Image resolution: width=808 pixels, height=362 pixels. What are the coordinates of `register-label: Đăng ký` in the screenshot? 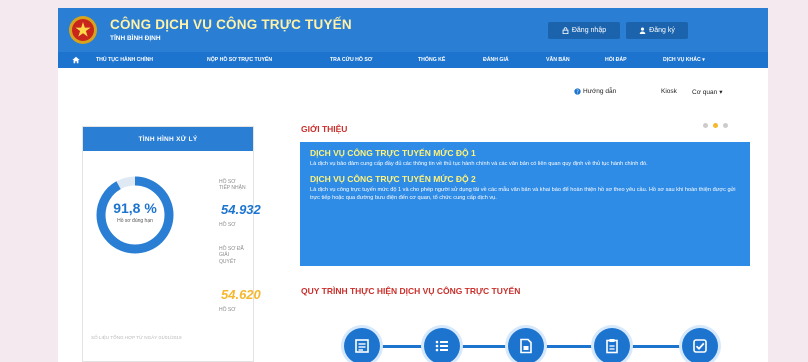 It's located at (662, 30).